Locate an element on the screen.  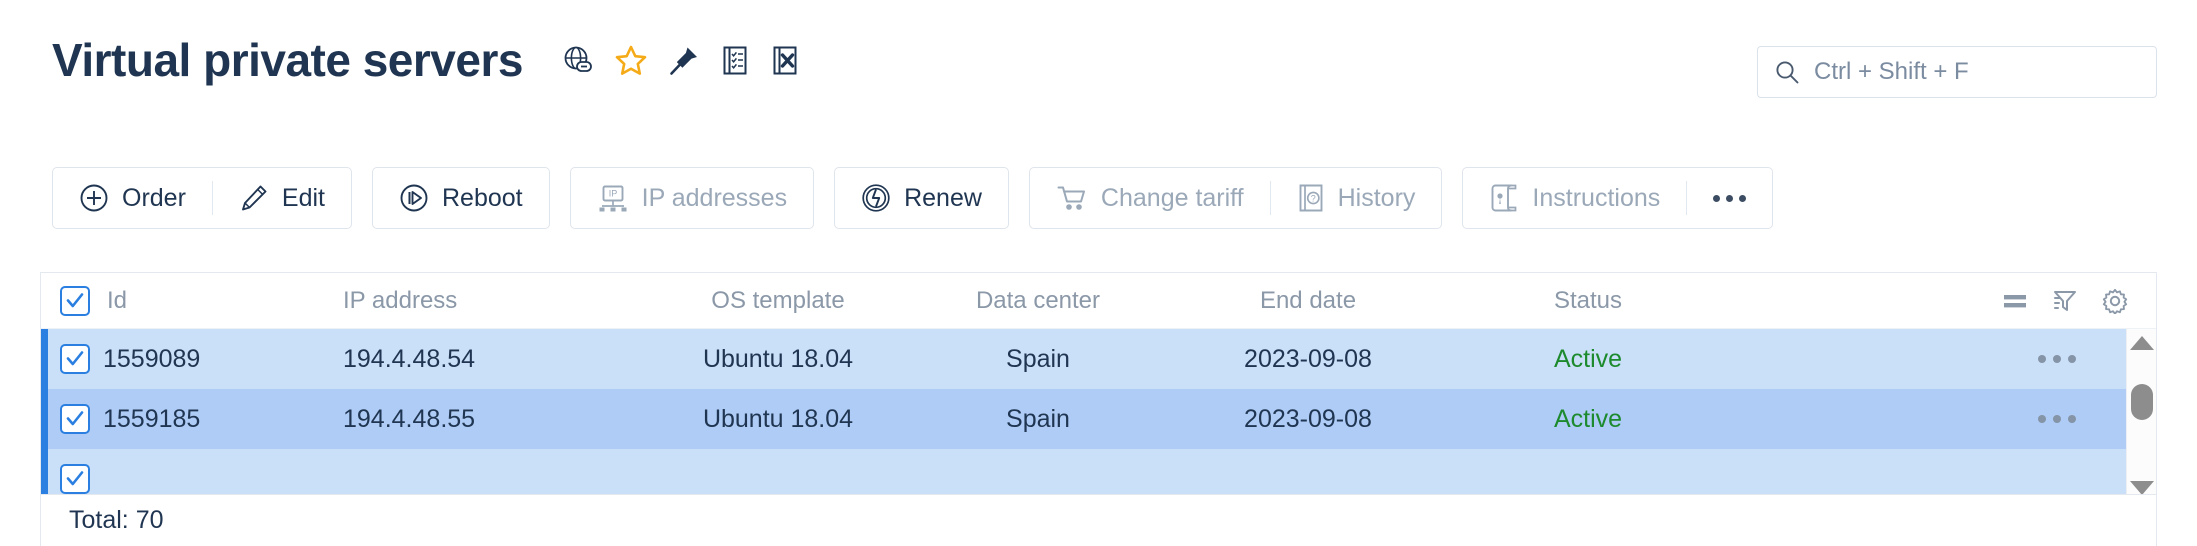
scroll-key-icon is located at coordinates (1504, 198).